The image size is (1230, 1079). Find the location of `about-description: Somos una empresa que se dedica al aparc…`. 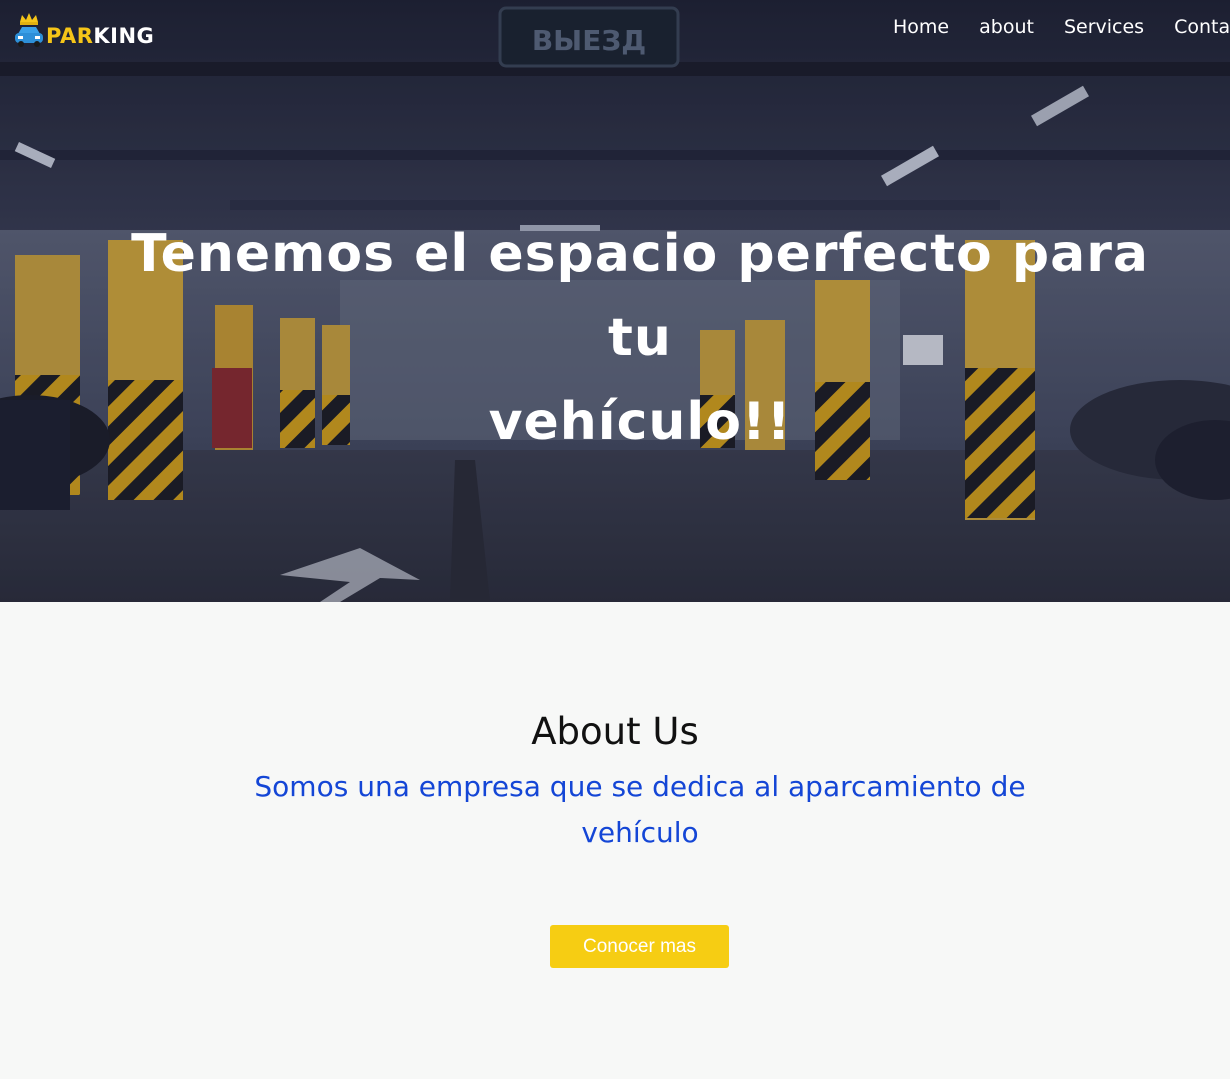

about-description: Somos una empresa que se dedica al aparc… is located at coordinates (640, 810).